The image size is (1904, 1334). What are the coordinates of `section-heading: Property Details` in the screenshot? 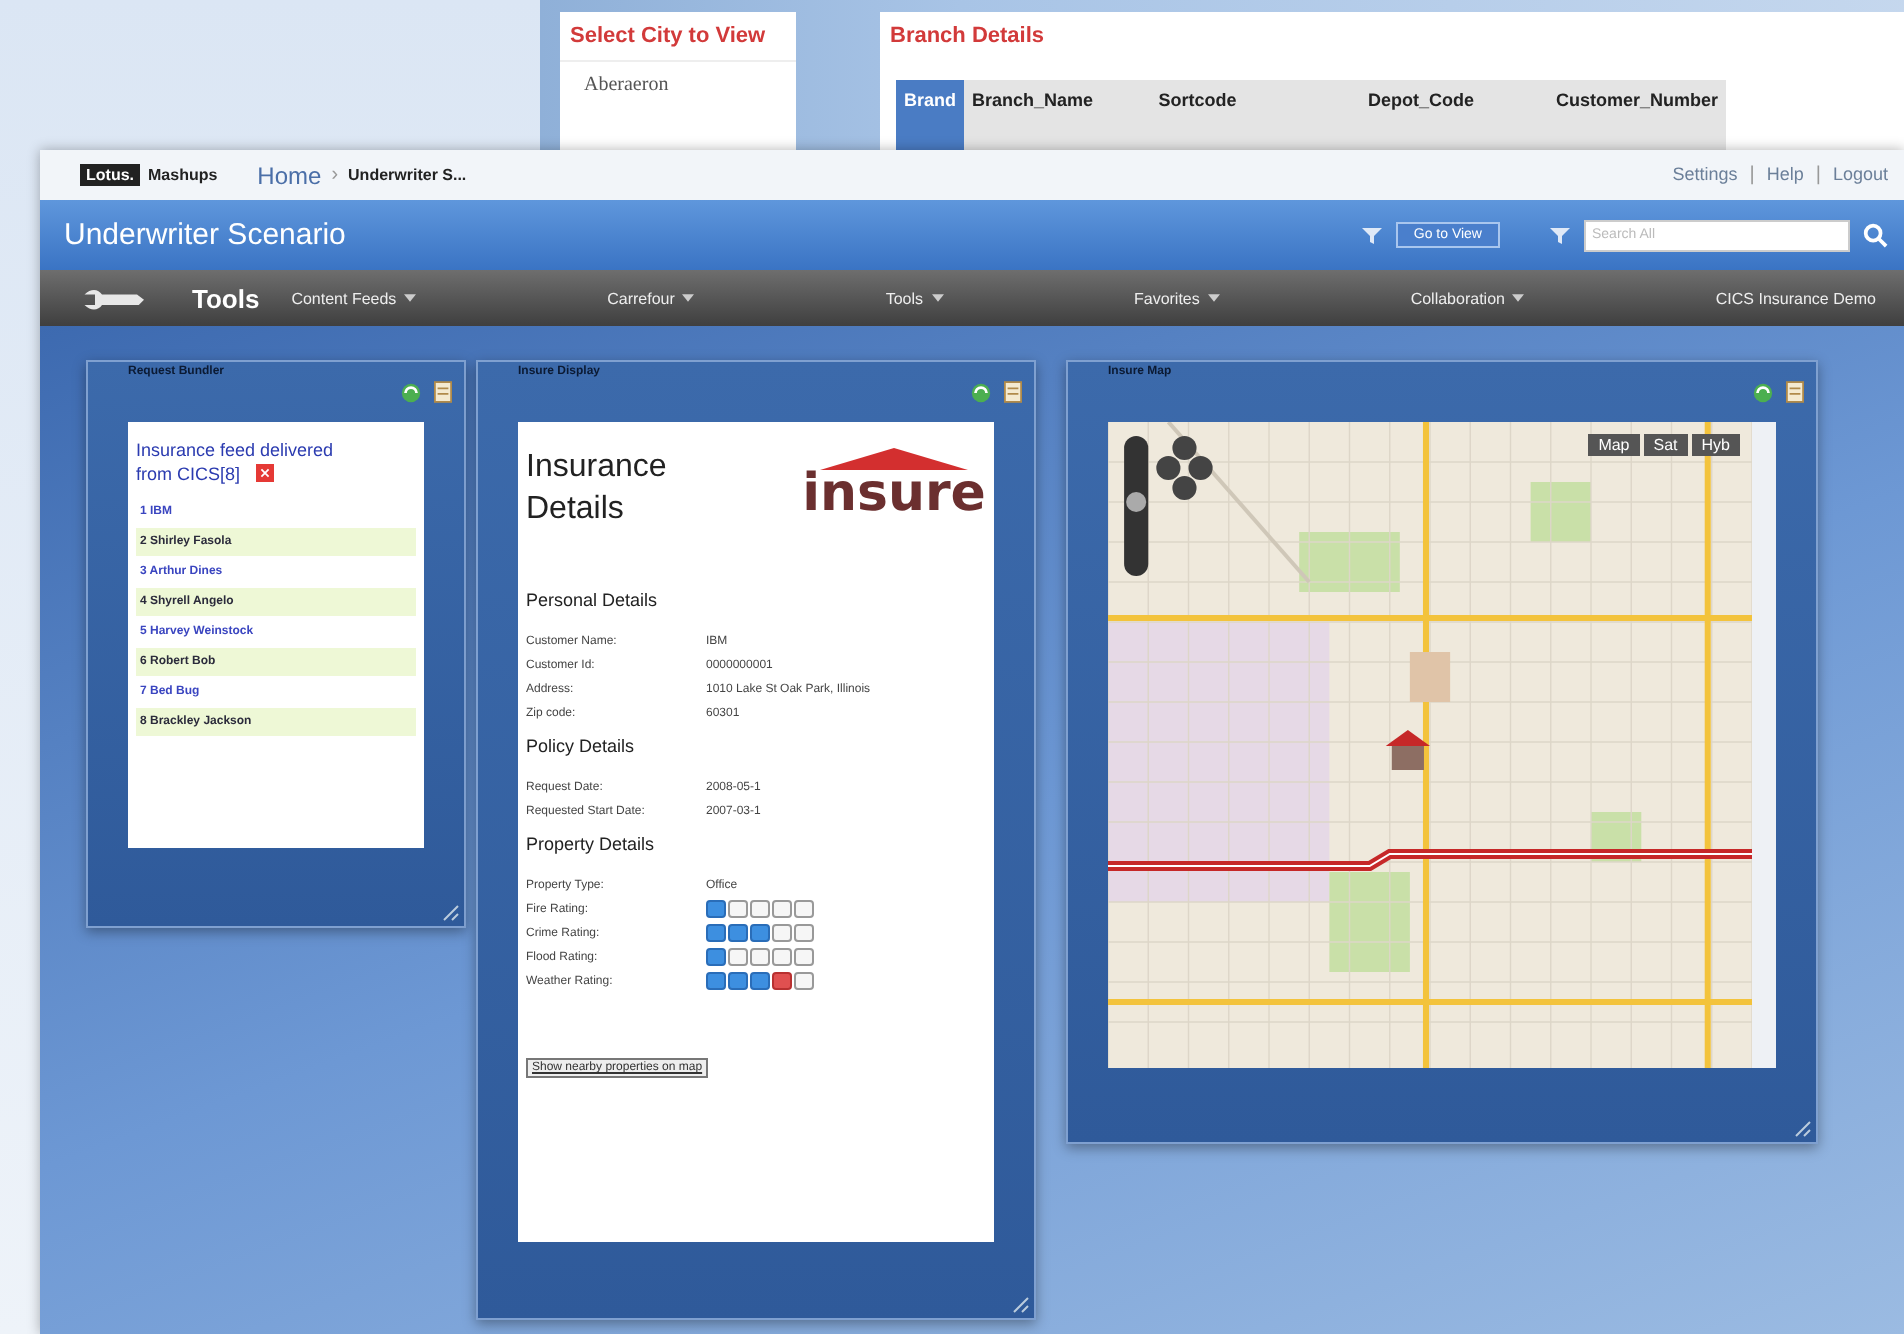 It's located at (591, 844).